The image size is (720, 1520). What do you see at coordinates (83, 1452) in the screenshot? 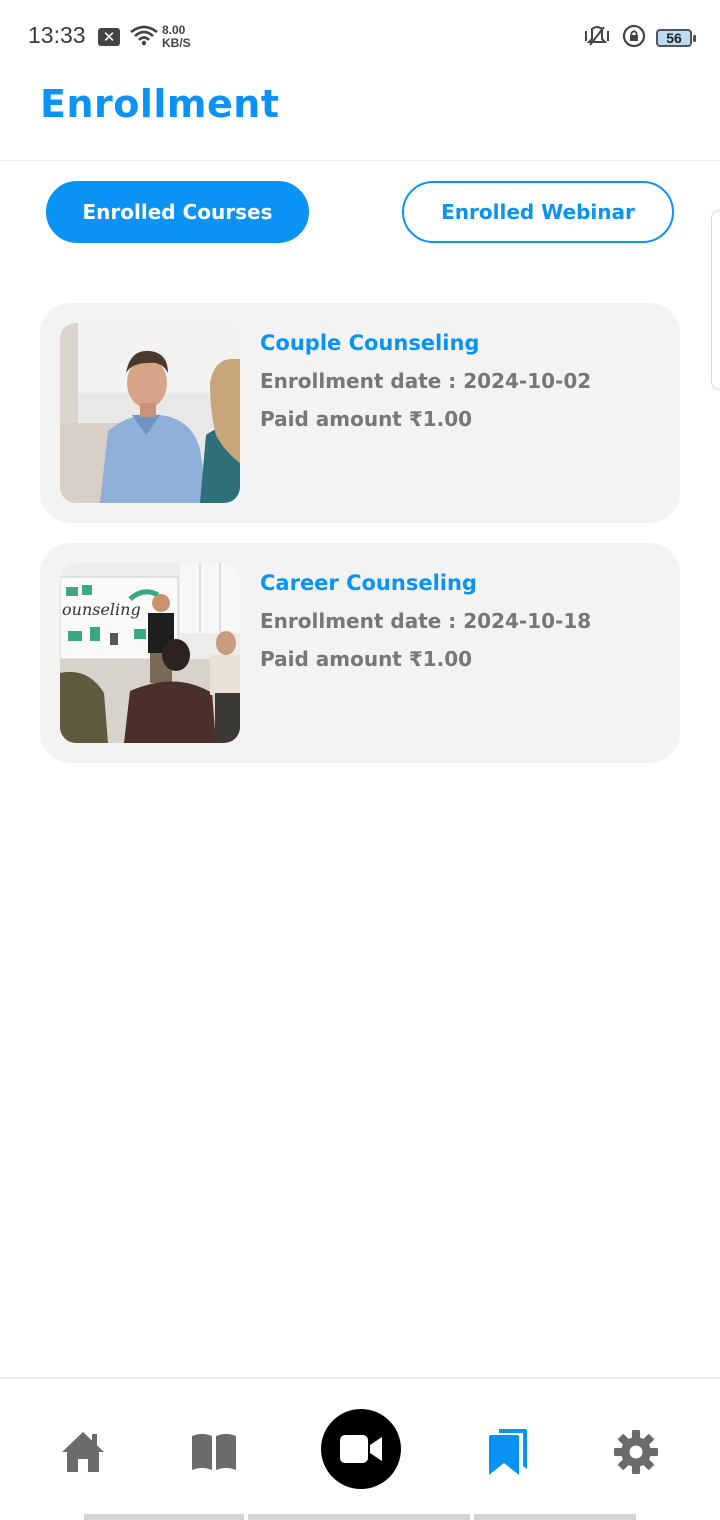
I see `home-icon` at bounding box center [83, 1452].